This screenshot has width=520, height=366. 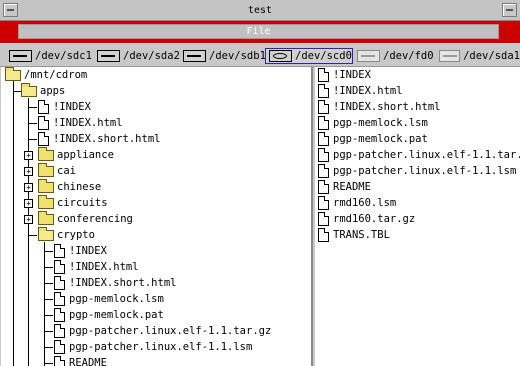 What do you see at coordinates (76, 235) in the screenshot?
I see `tree-item-label: crypto` at bounding box center [76, 235].